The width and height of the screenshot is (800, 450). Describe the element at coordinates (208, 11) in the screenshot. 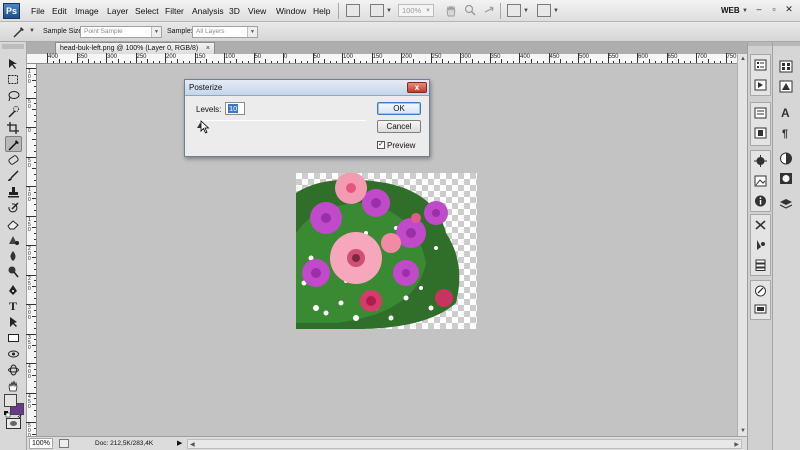

I see `menu-analysis: Analysis` at that location.